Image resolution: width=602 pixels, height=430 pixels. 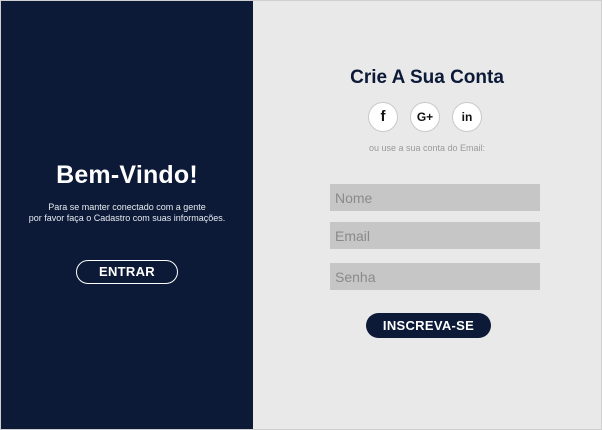 I want to click on name-field, so click(x=435, y=197).